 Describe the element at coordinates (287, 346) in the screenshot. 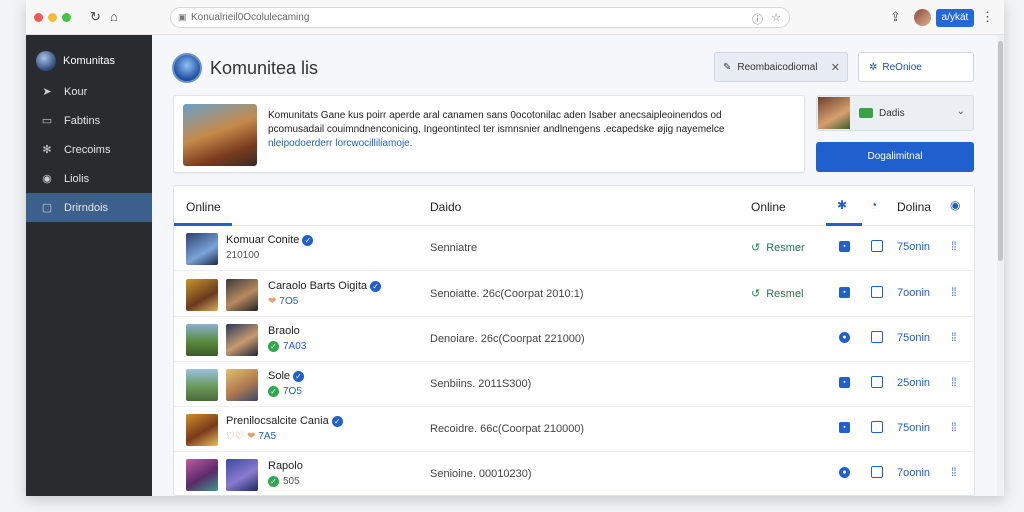

I see `row-sub: ✓ 7A03` at that location.